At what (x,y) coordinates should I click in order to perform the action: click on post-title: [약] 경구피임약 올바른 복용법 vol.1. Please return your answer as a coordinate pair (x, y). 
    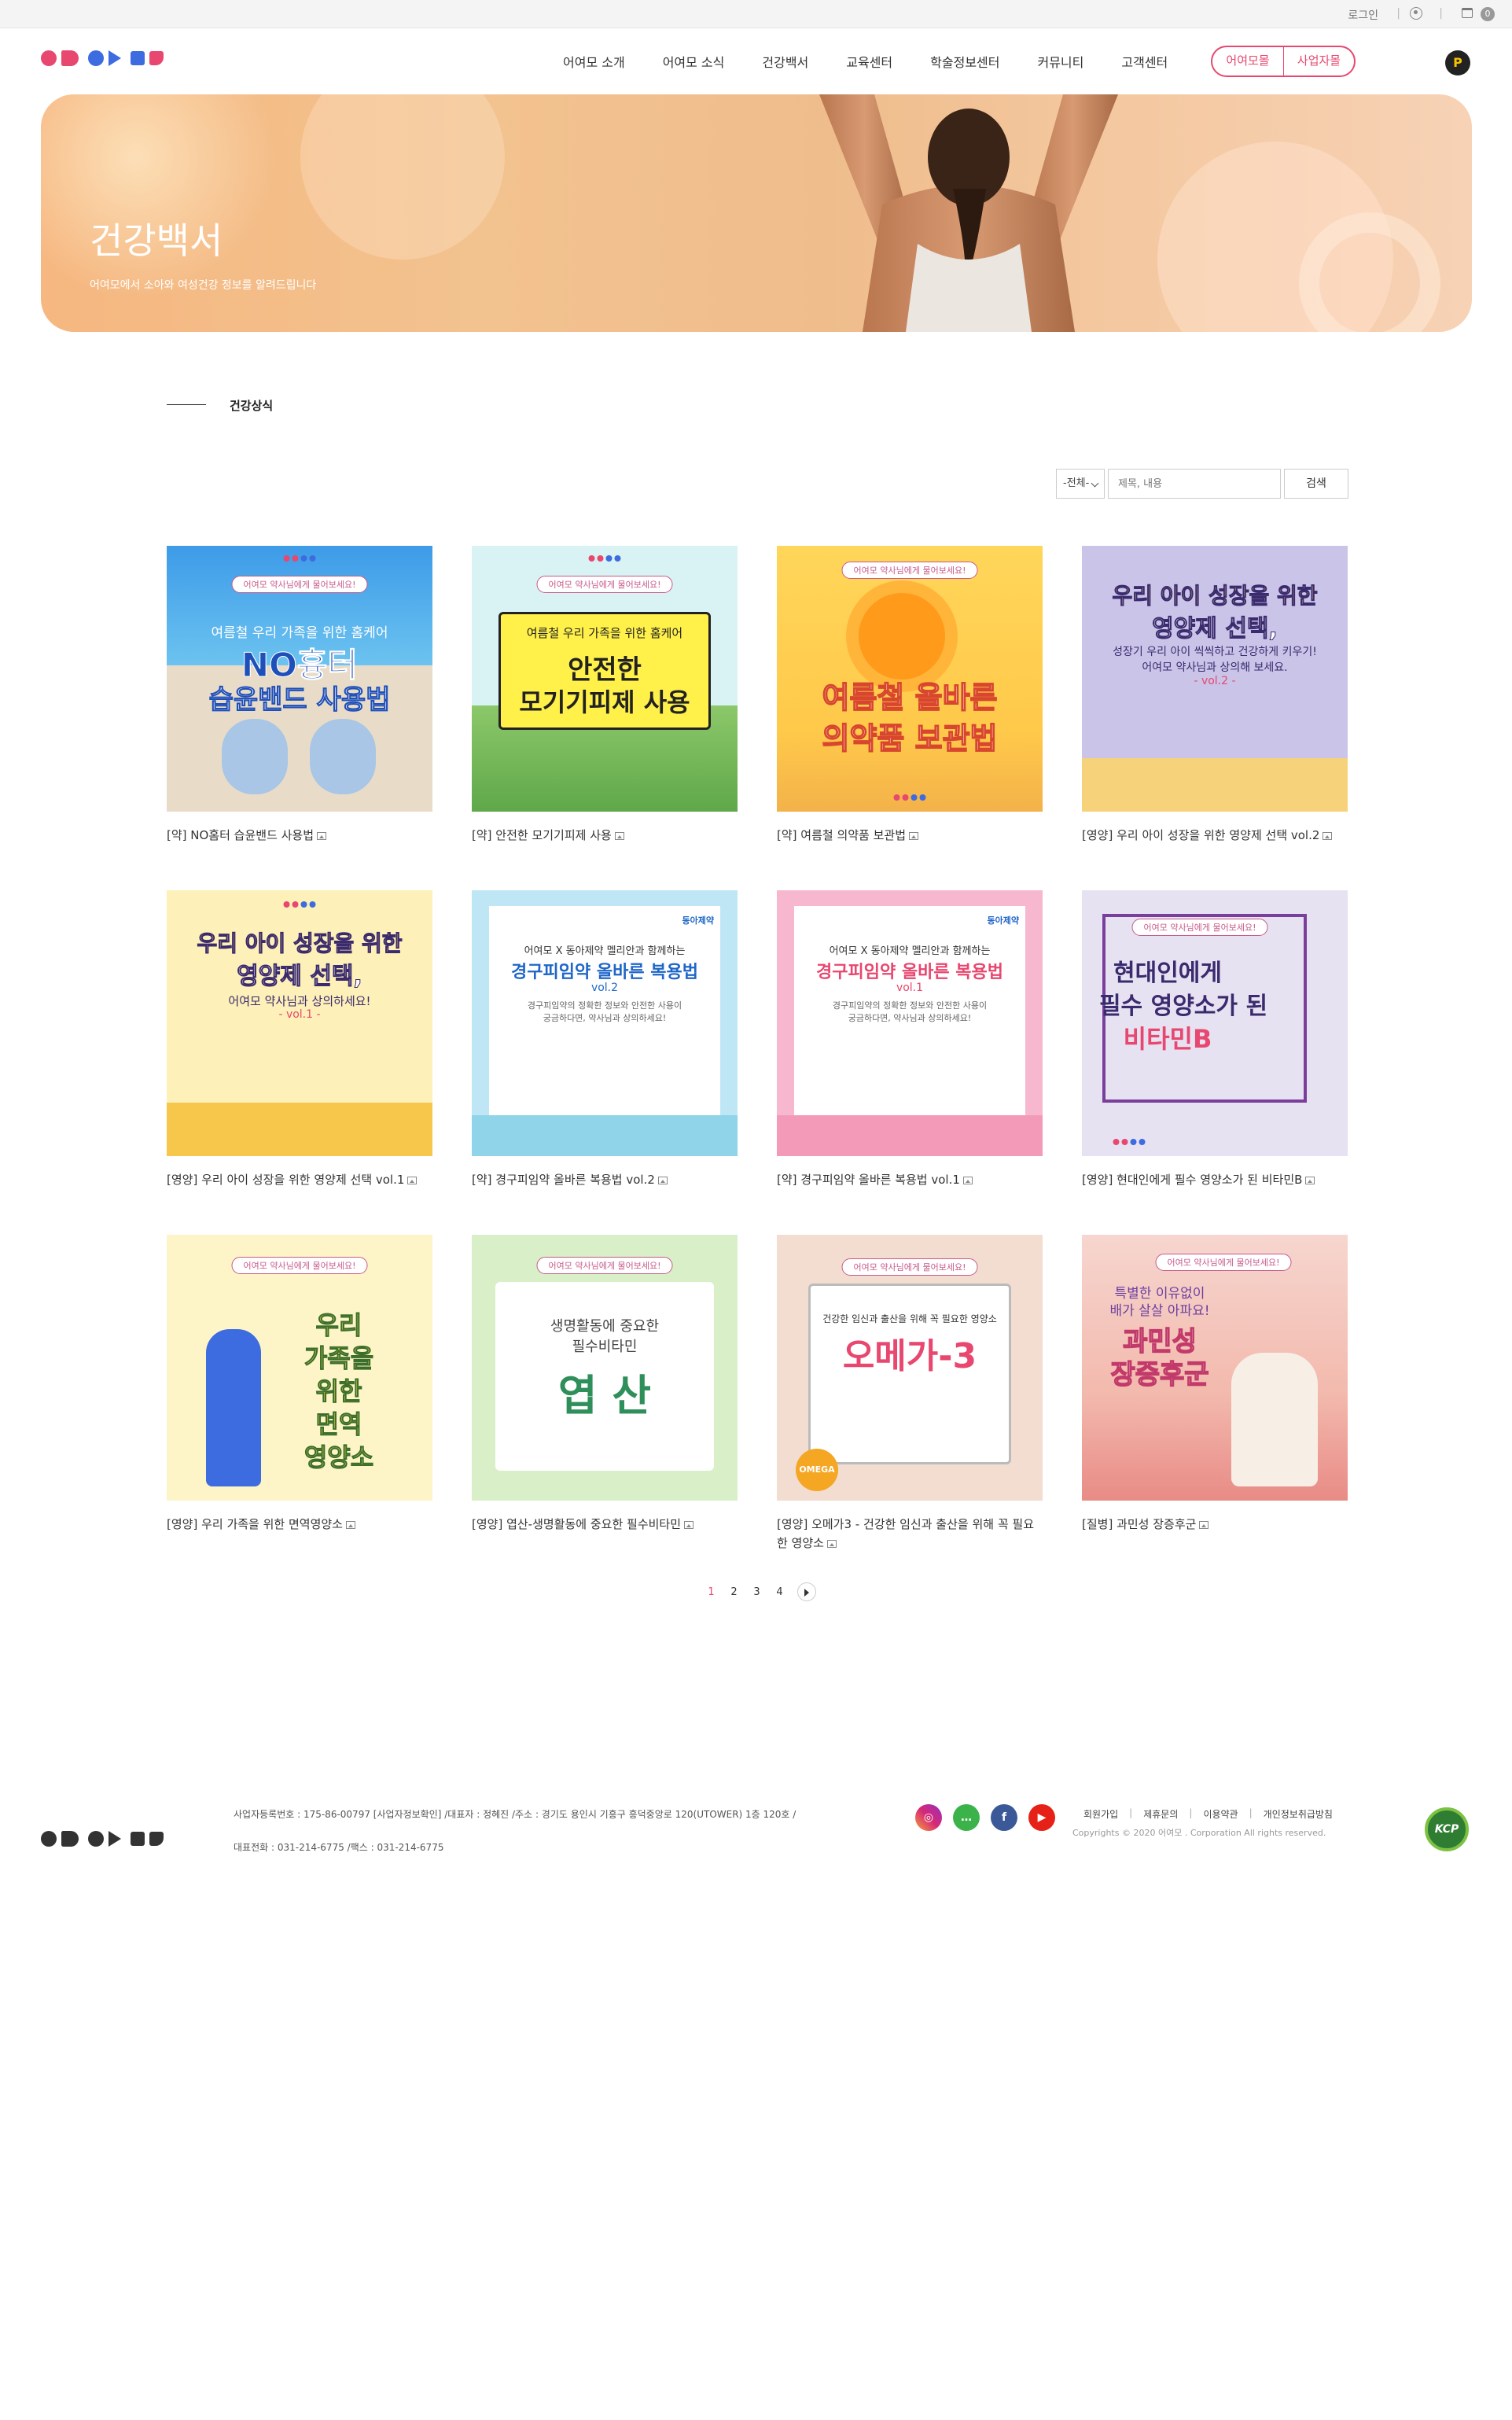
    Looking at the image, I should click on (910, 1180).